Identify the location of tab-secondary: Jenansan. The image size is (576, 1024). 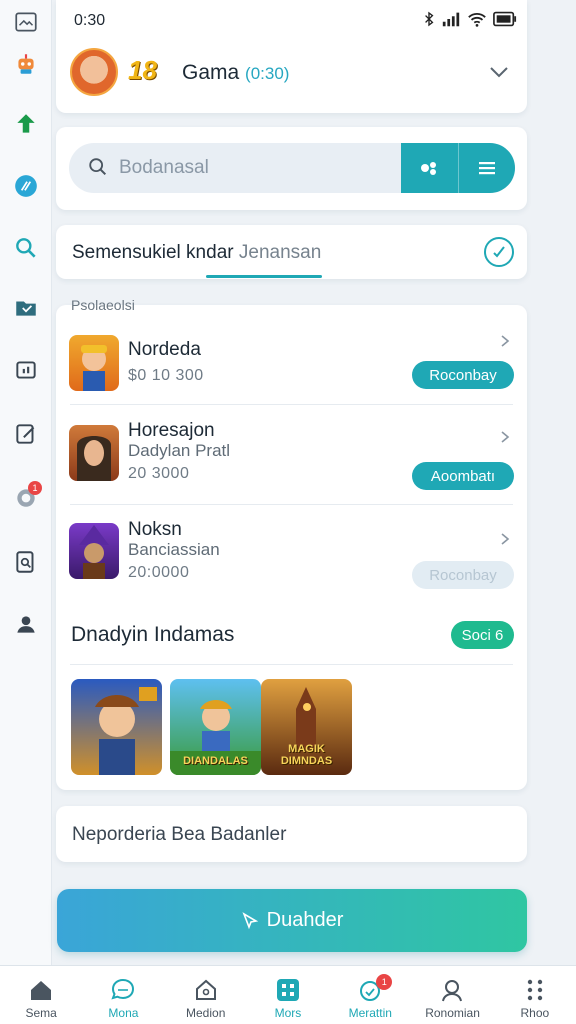
(280, 252).